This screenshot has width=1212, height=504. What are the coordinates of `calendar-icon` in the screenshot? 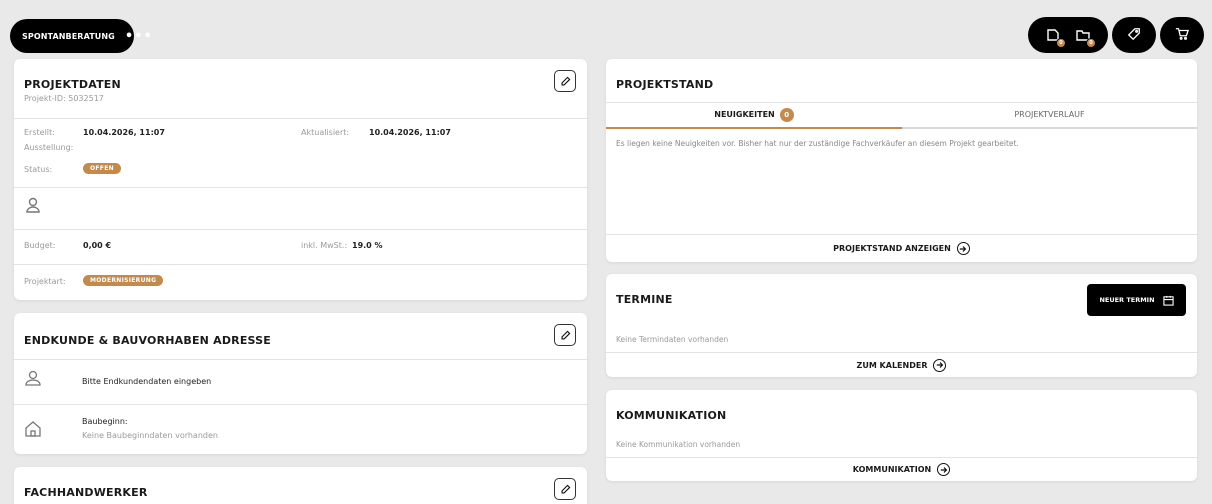 It's located at (1168, 300).